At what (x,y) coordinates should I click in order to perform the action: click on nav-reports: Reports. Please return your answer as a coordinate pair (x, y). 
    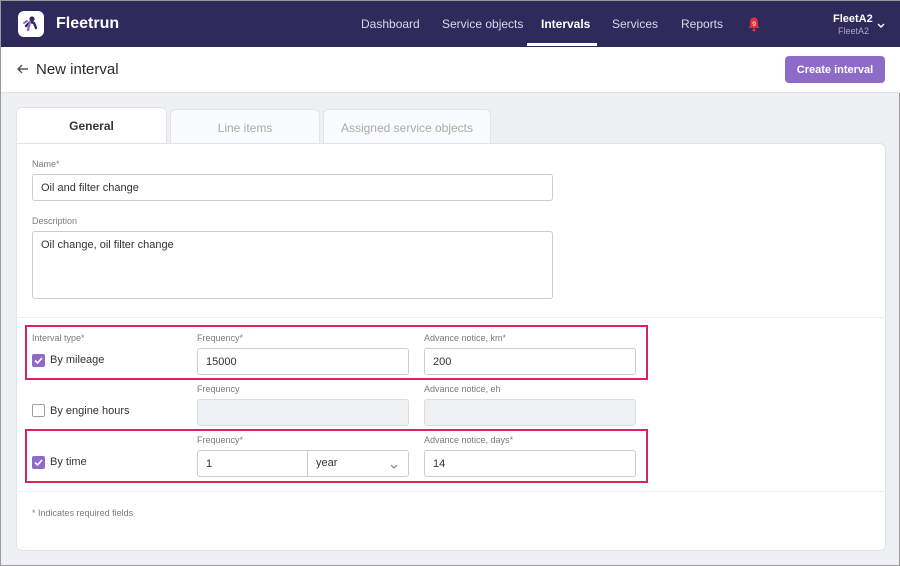
    Looking at the image, I should click on (702, 24).